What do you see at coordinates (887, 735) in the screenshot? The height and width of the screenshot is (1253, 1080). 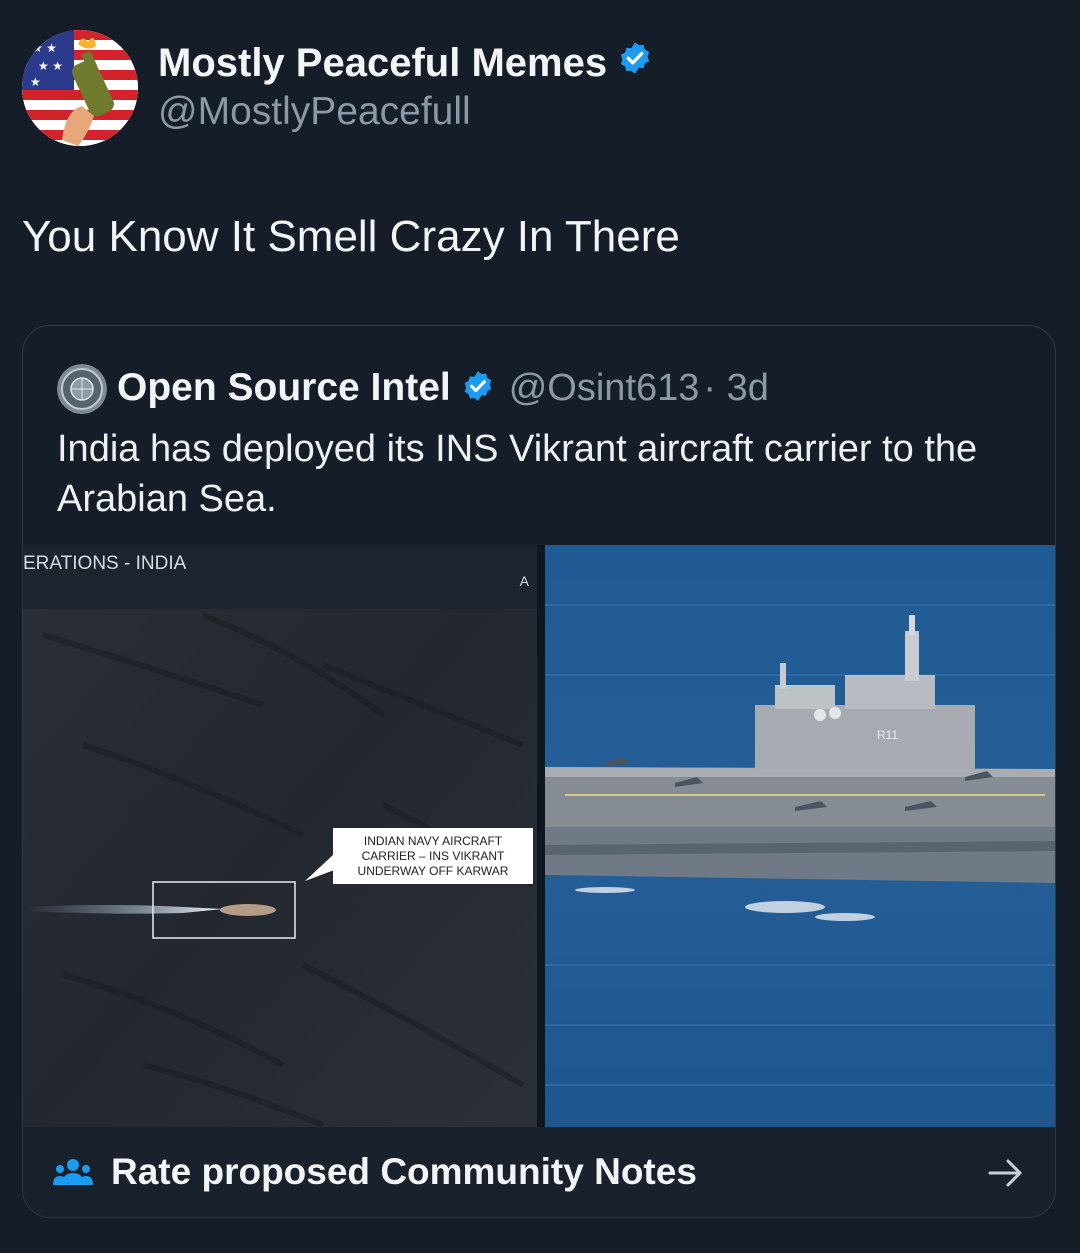 I see `svg-text: R11` at bounding box center [887, 735].